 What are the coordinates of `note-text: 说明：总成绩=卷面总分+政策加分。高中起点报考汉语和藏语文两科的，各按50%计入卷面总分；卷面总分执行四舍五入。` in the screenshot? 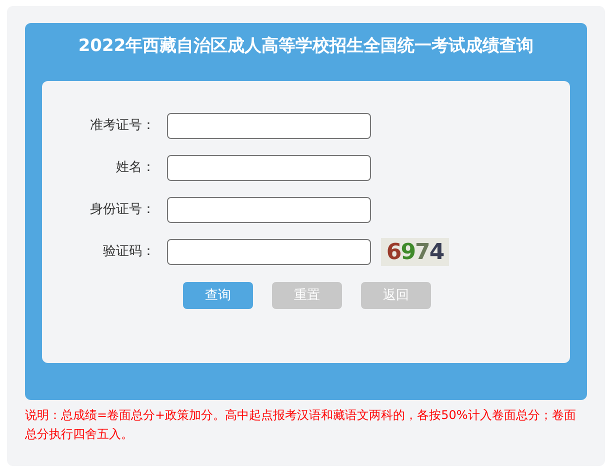 It's located at (301, 425).